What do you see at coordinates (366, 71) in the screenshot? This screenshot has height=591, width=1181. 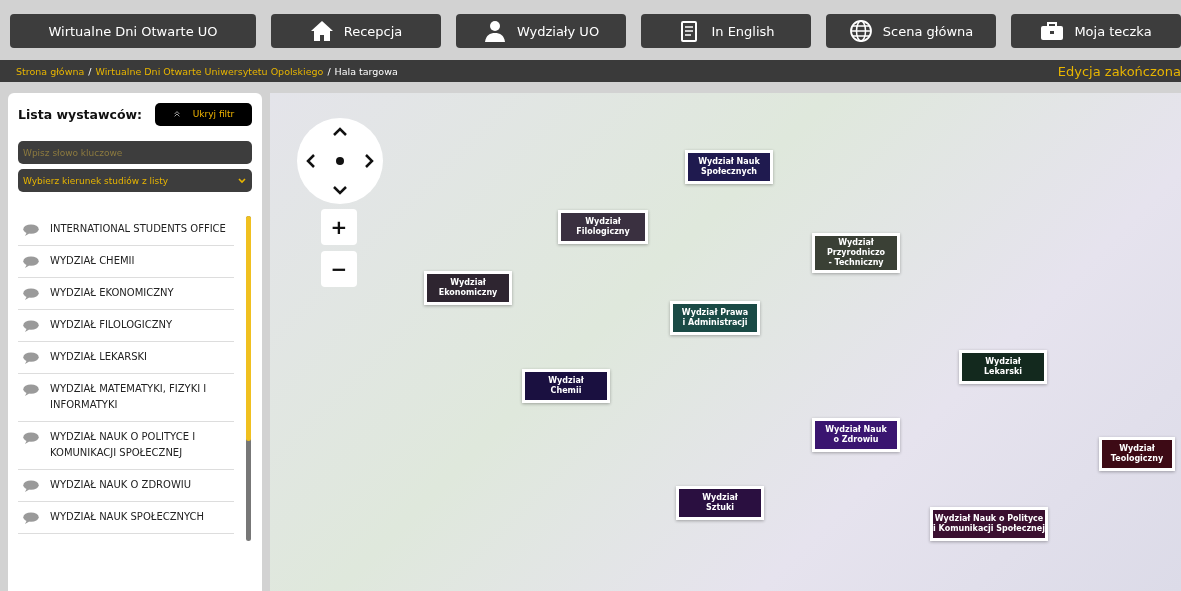 I see `breadcrumb-current: Hala targowa` at bounding box center [366, 71].